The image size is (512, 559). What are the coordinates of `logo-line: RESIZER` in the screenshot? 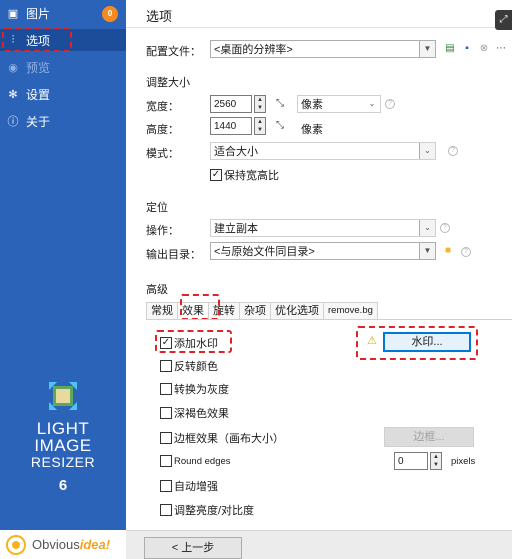 It's located at (63, 462).